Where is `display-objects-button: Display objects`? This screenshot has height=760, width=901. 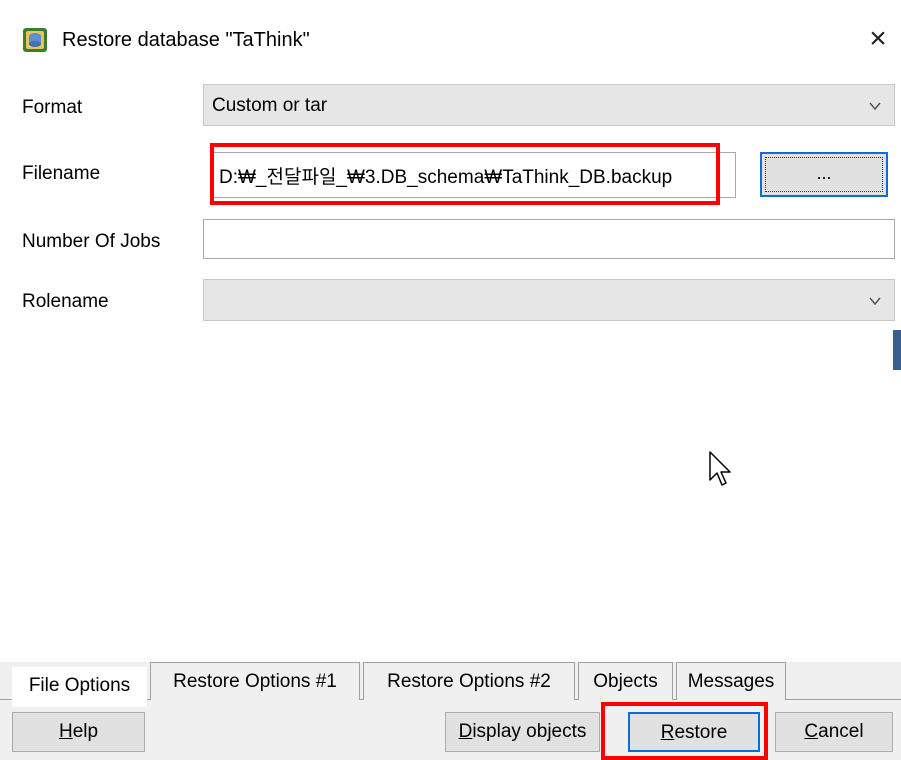
display-objects-button: Display objects is located at coordinates (522, 732).